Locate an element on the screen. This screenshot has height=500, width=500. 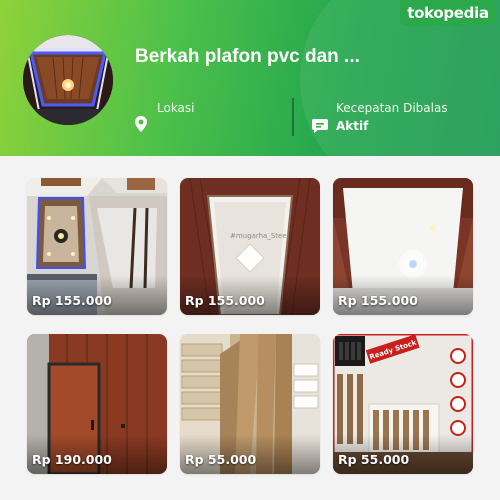
product-price: Rp 190.000 is located at coordinates (72, 459).